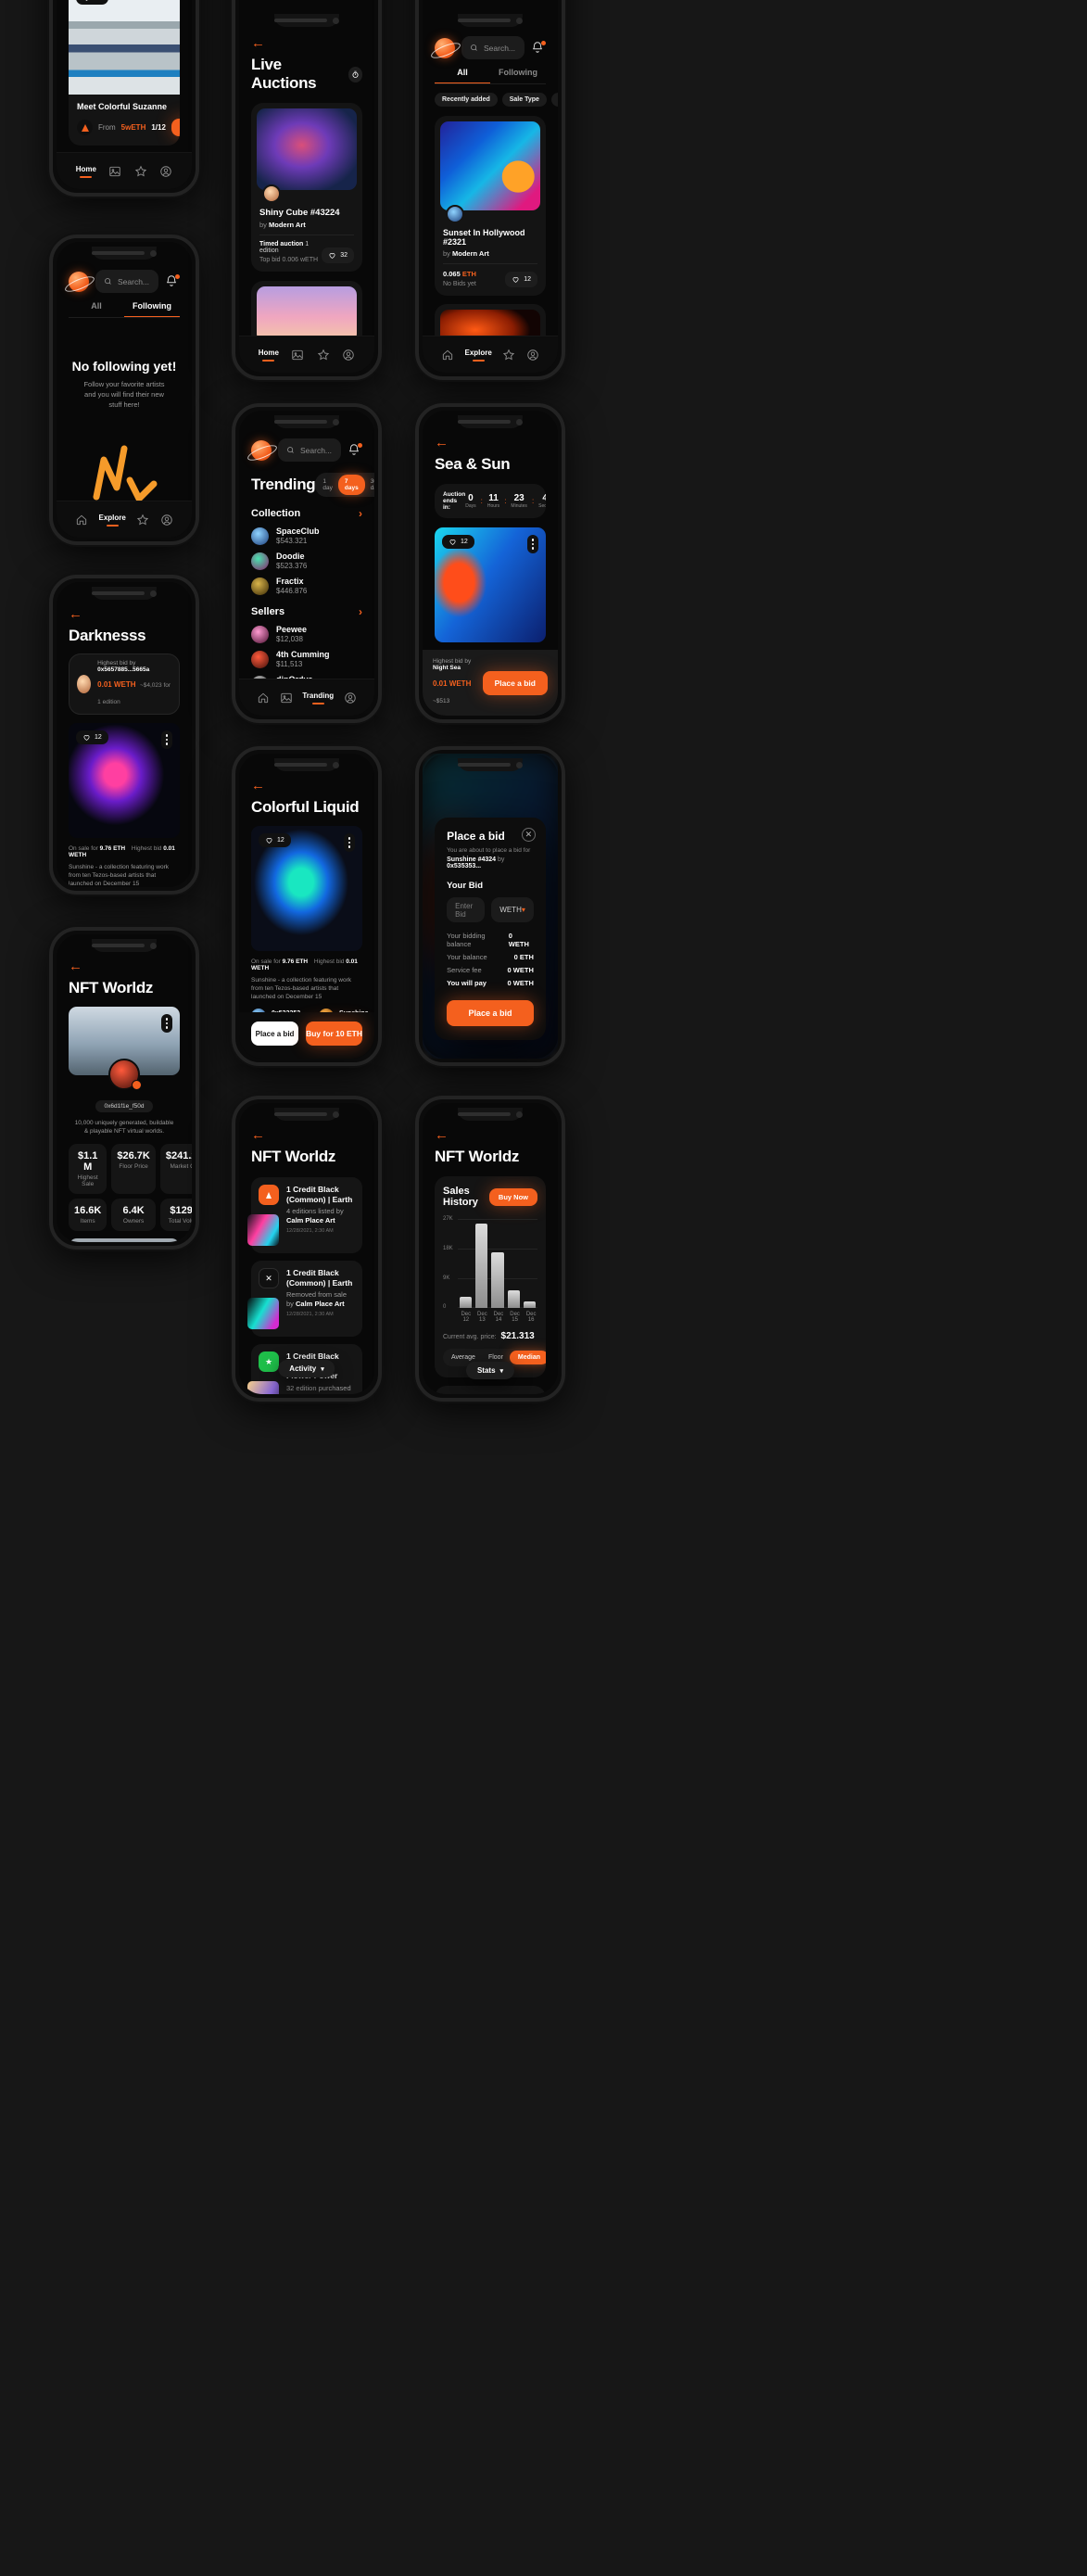 This screenshot has height=2576, width=1087. I want to click on section-header-collection: Collection ›, so click(306, 513).